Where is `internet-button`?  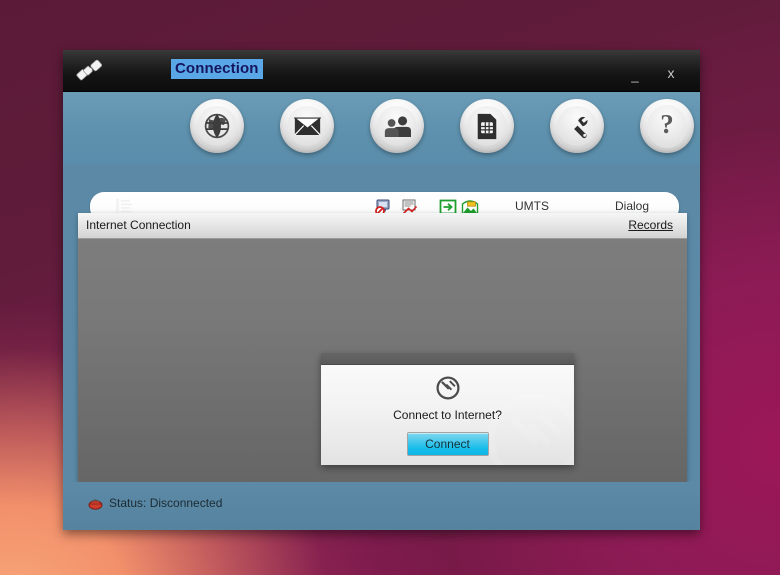
internet-button is located at coordinates (217, 126).